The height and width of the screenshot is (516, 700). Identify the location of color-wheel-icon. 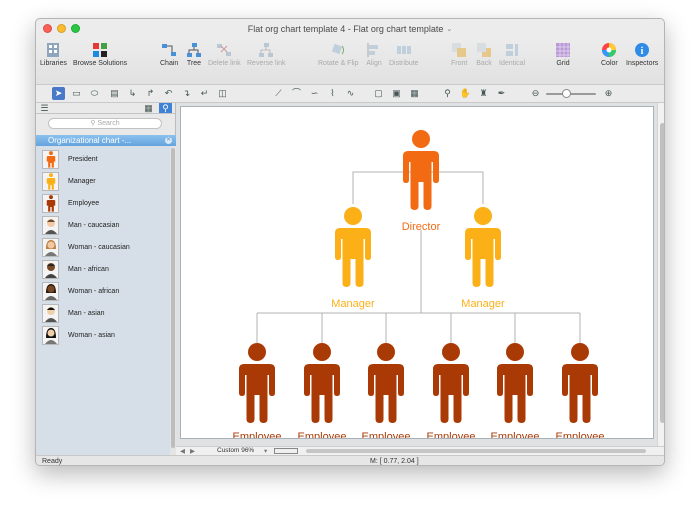
(609, 50).